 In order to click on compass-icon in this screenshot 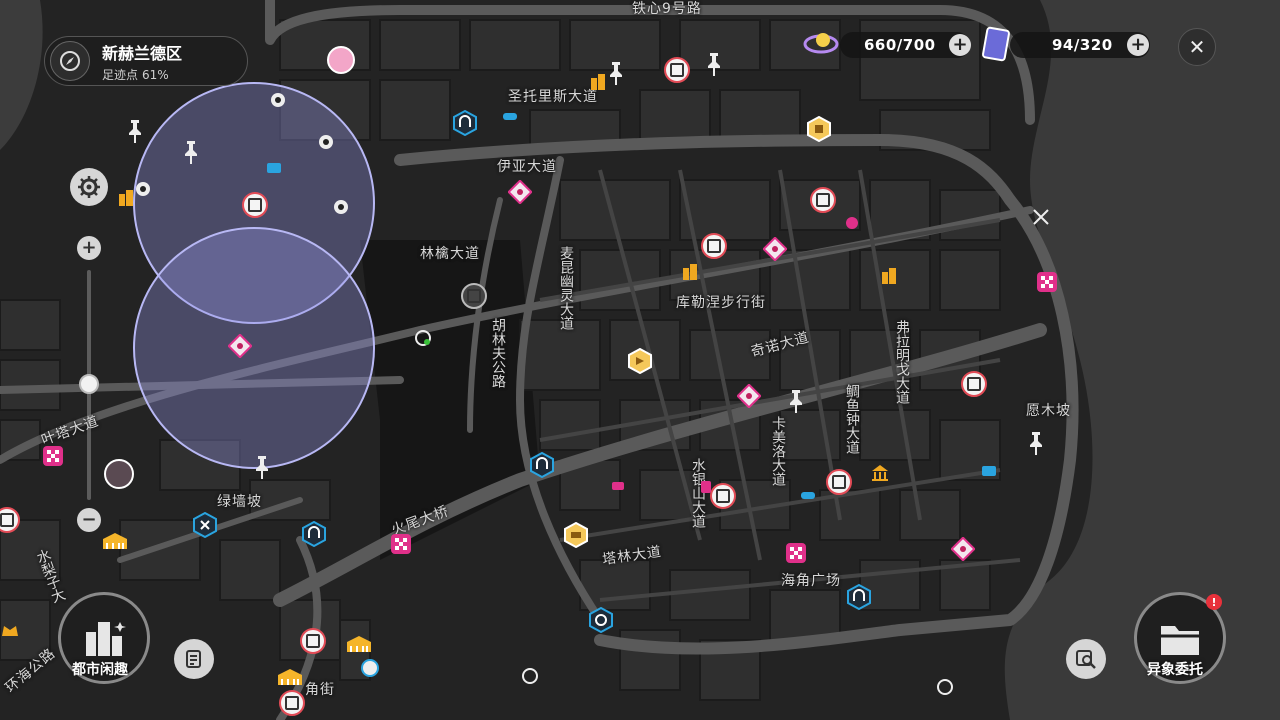, I will do `click(70, 61)`.